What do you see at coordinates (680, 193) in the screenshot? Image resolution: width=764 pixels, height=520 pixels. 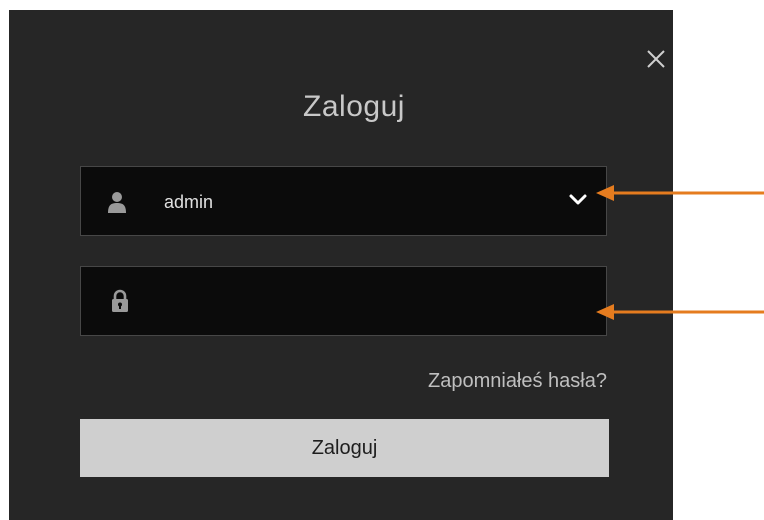 I see `annotation-arrow-username` at bounding box center [680, 193].